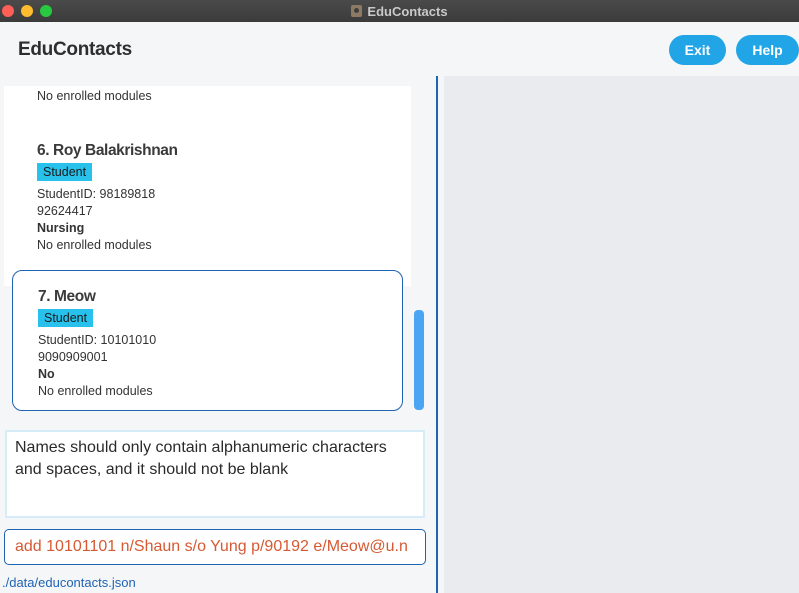 The height and width of the screenshot is (593, 799). Describe the element at coordinates (215, 547) in the screenshot. I see `command-input` at that location.